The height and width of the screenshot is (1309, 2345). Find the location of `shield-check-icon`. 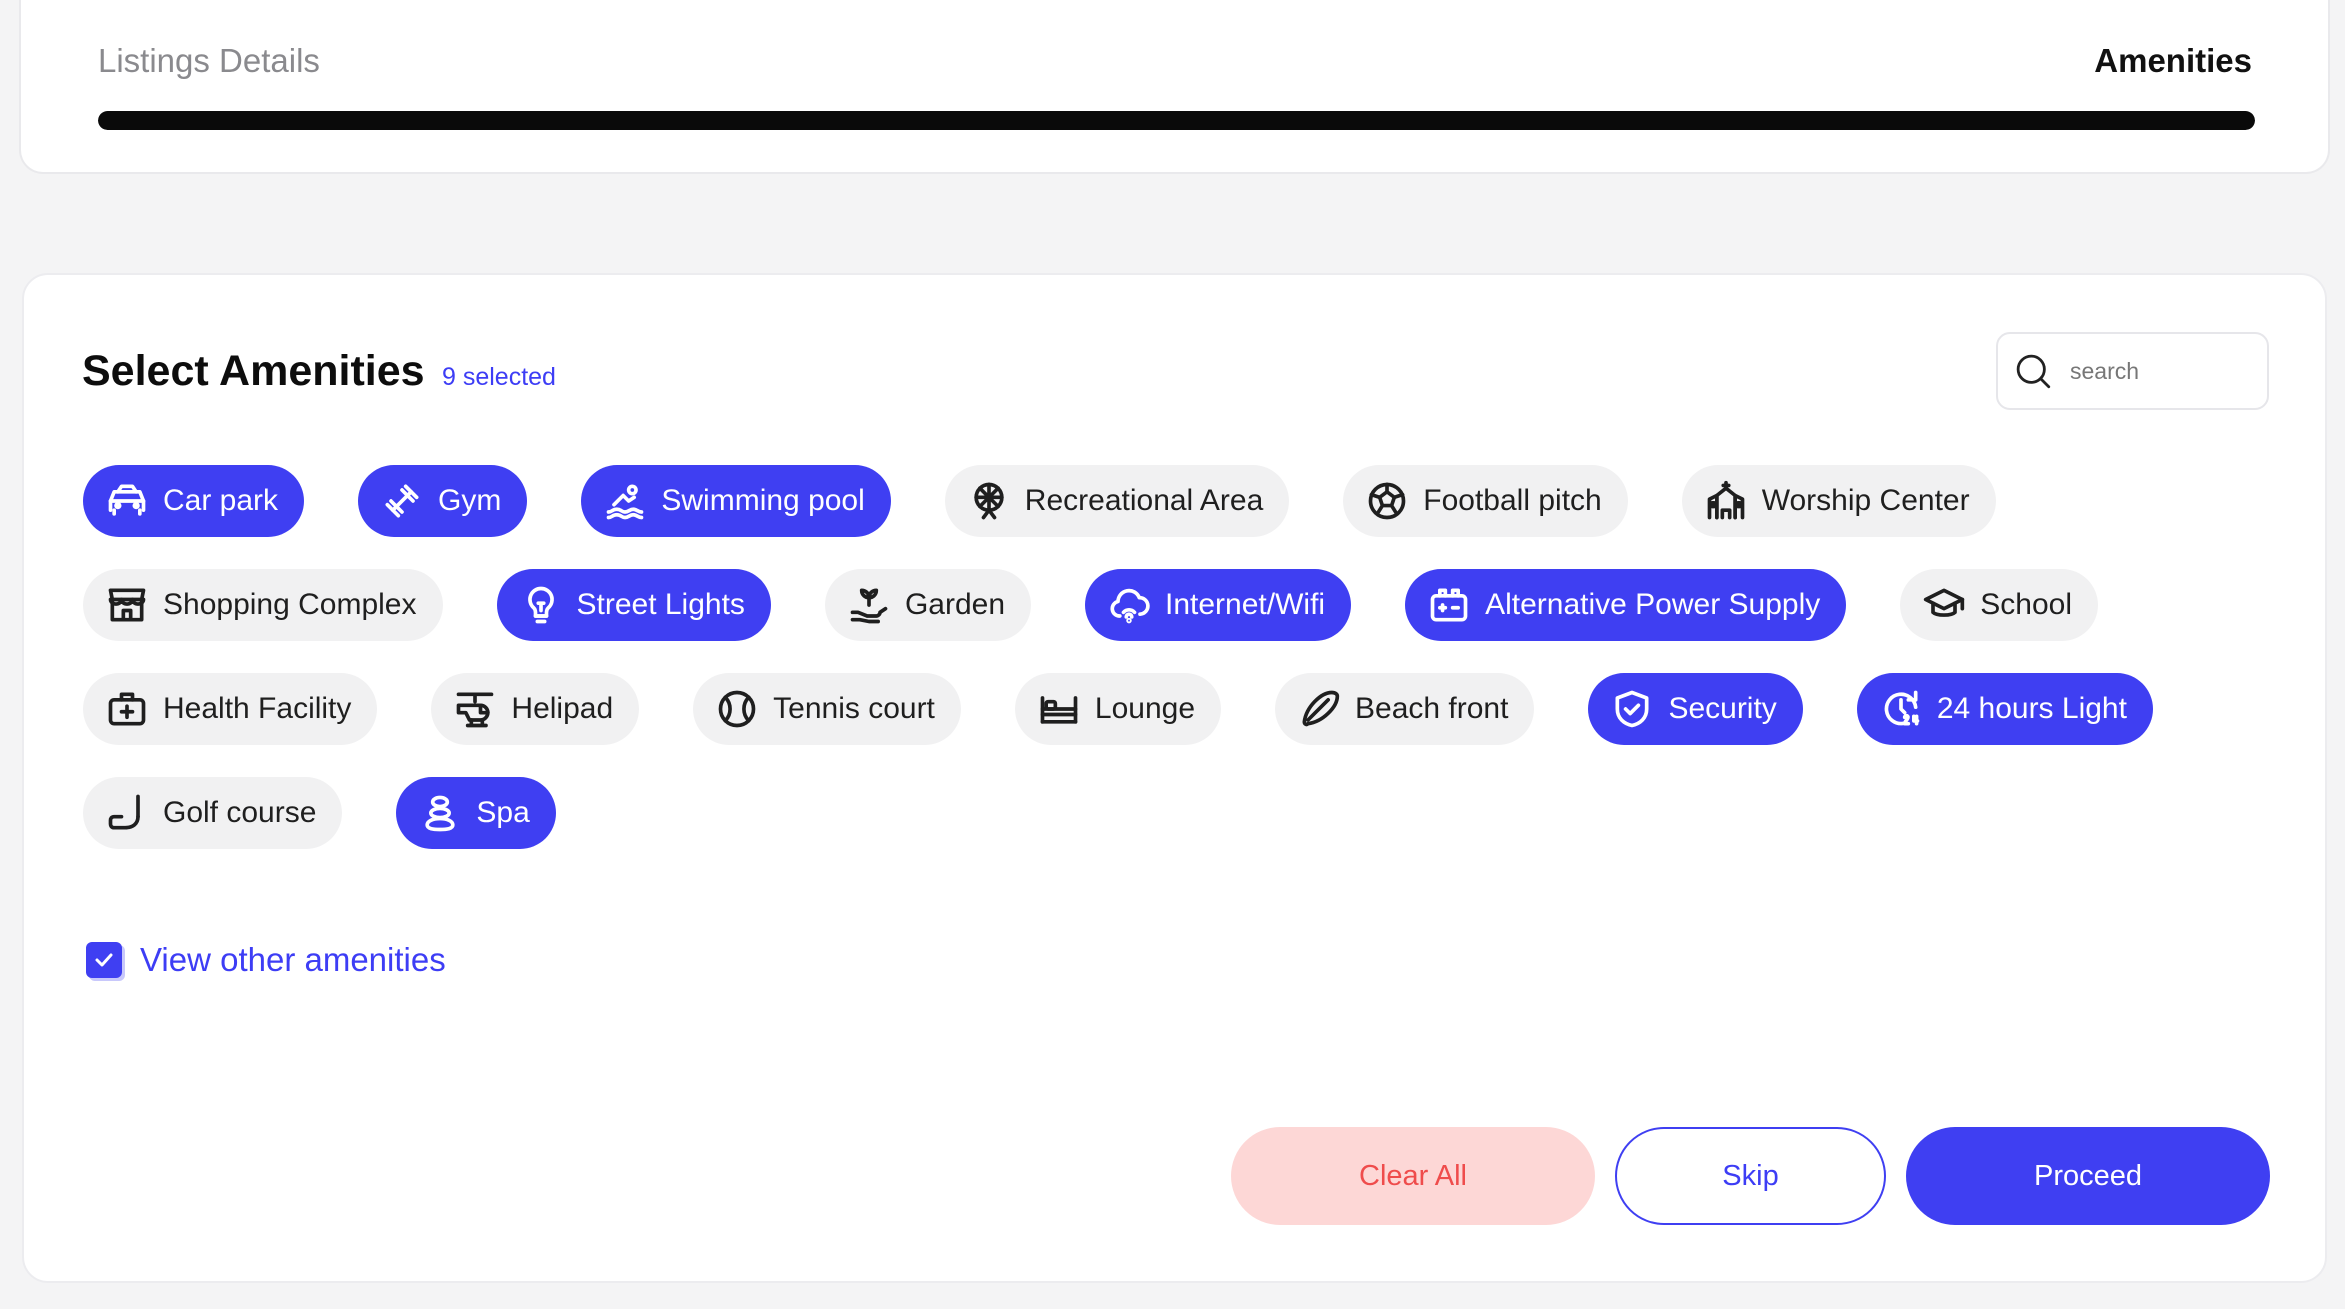

shield-check-icon is located at coordinates (1632, 709).